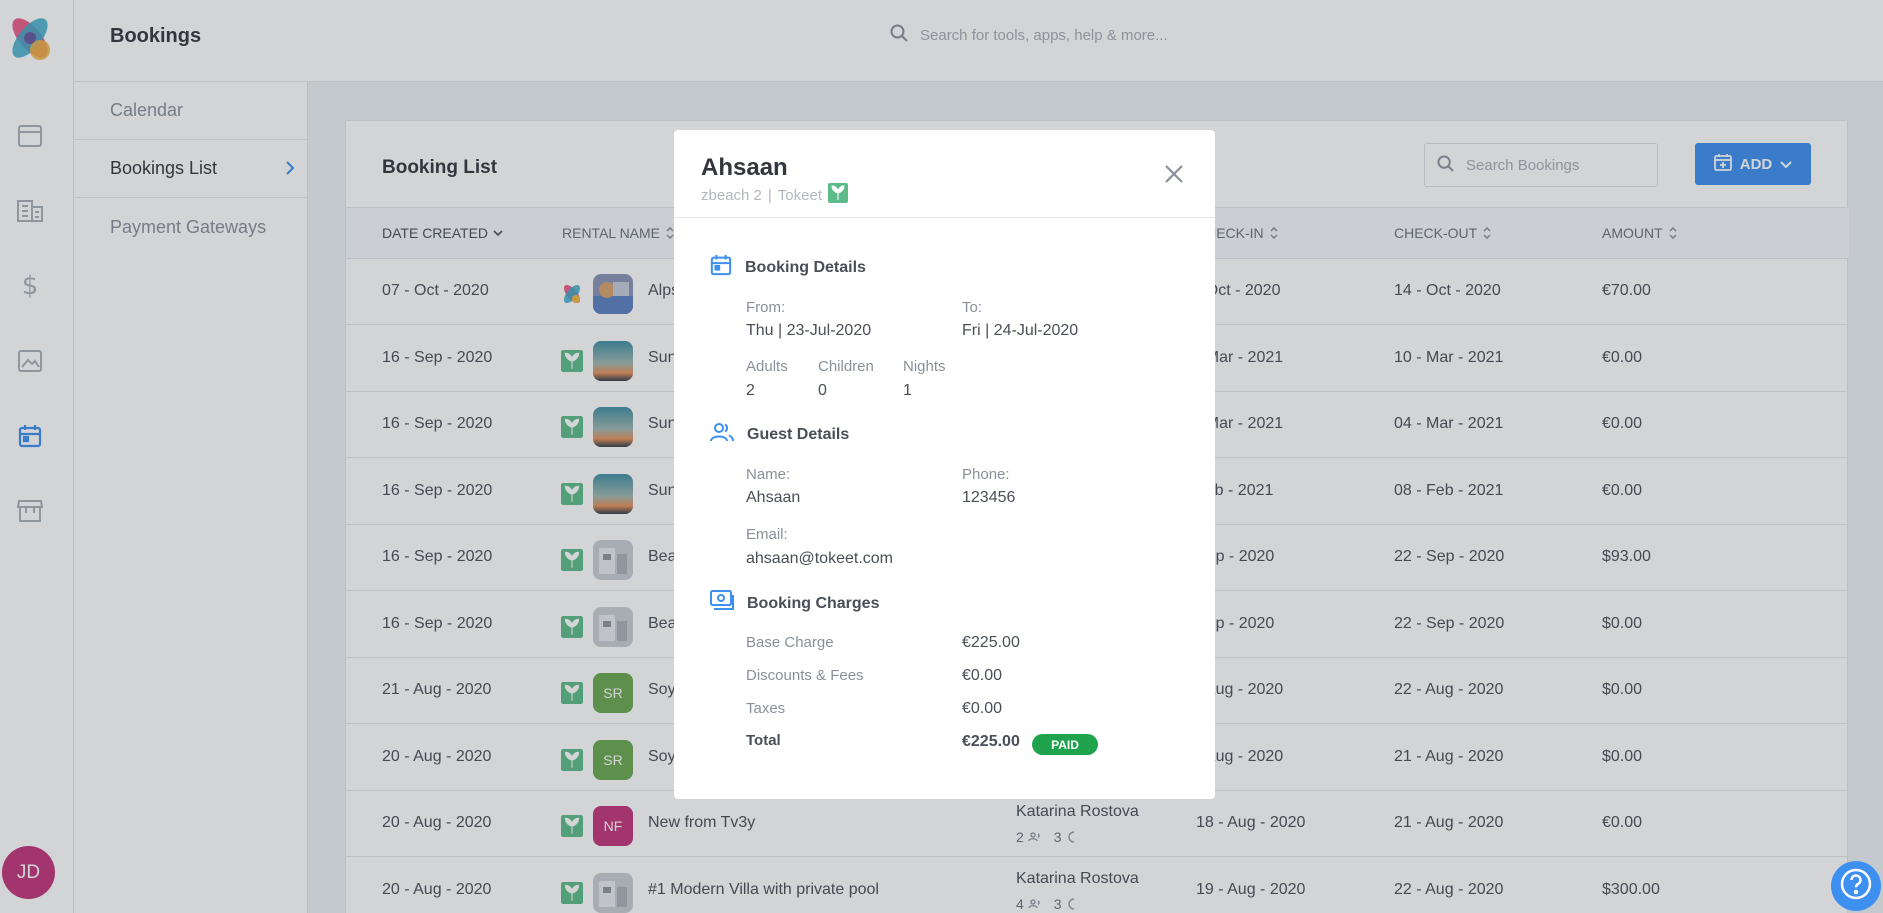 The image size is (1883, 913). I want to click on paid-status-badge: PAID, so click(1065, 744).